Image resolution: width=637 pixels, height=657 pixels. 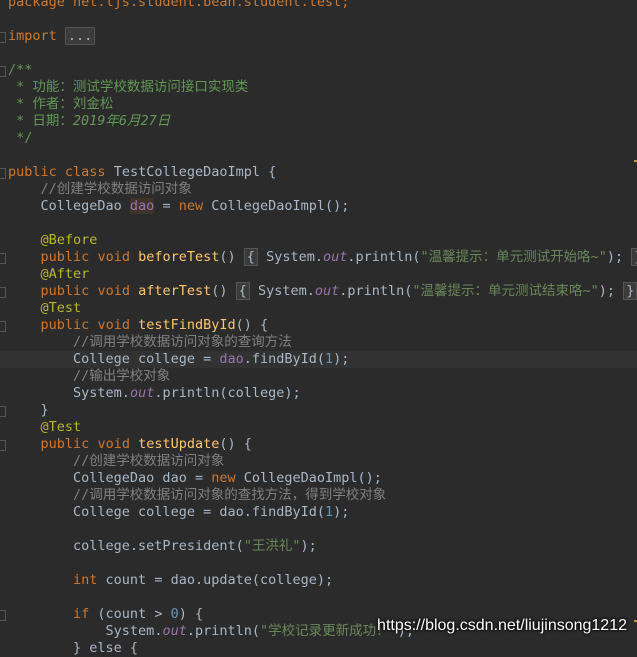 What do you see at coordinates (260, 325) in the screenshot?
I see `open-brace: {` at bounding box center [260, 325].